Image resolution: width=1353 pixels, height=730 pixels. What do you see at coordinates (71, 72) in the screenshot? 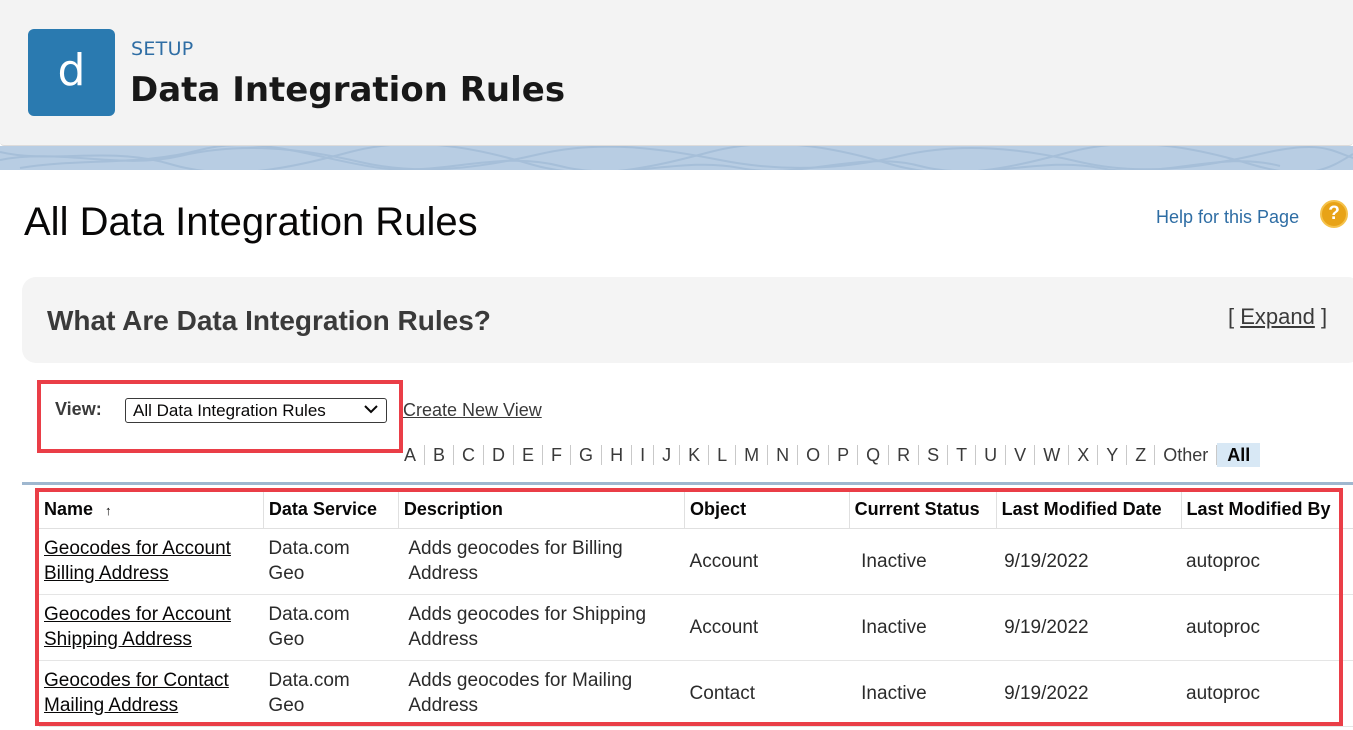
I see `setup-app-icon: d` at bounding box center [71, 72].